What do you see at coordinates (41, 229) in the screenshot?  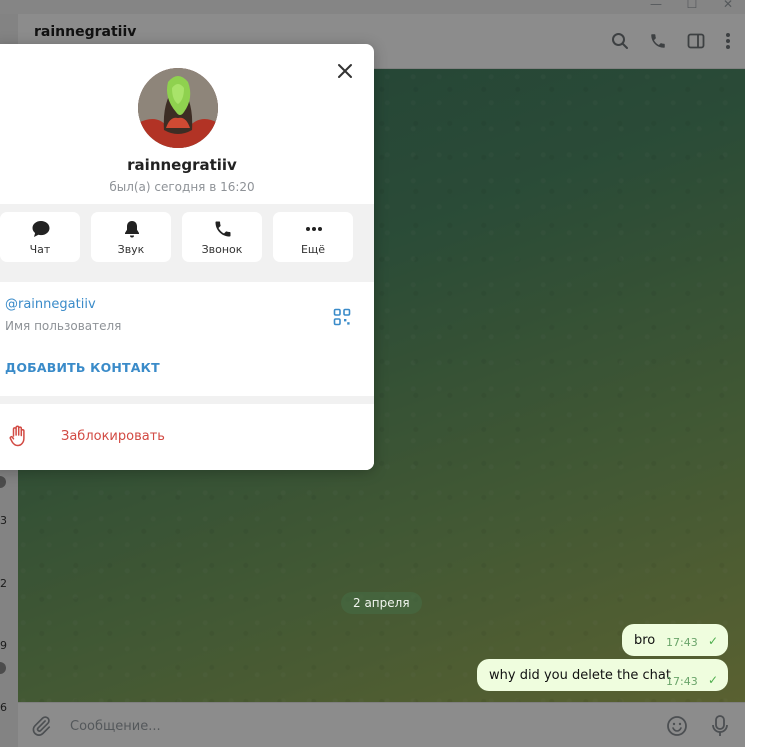 I see `chat-bubble-icon` at bounding box center [41, 229].